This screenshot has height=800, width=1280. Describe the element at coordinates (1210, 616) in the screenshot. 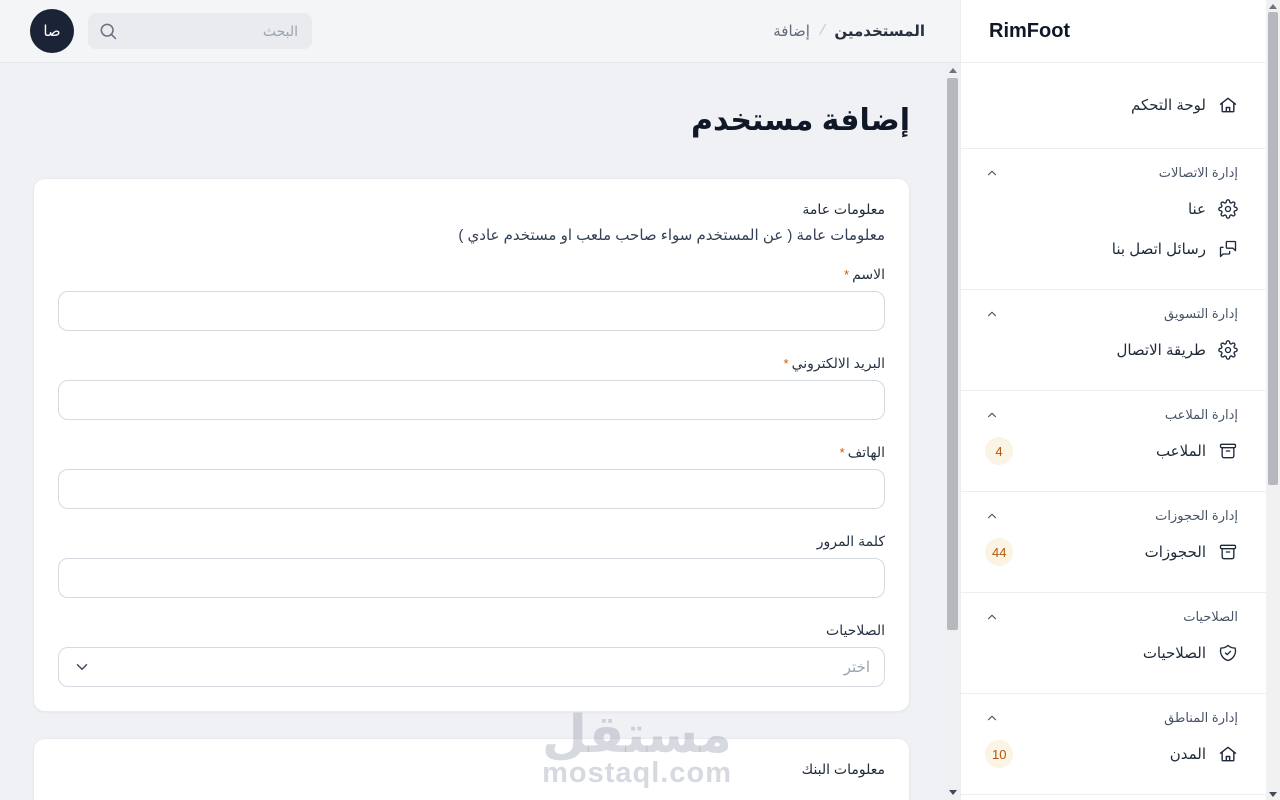

I see `section-header-label: الصلاحيات` at that location.